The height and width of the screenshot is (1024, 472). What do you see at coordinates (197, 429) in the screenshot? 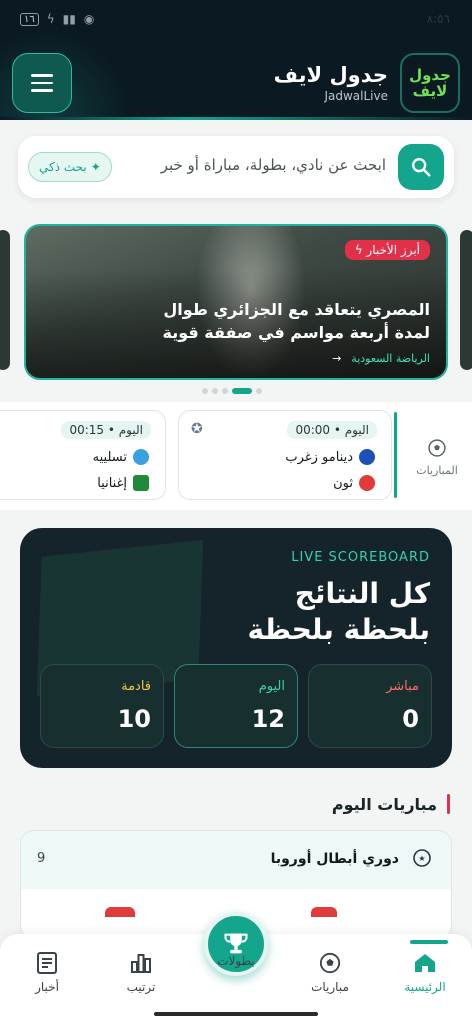
I see `champions-league-icon: ✪` at bounding box center [197, 429].